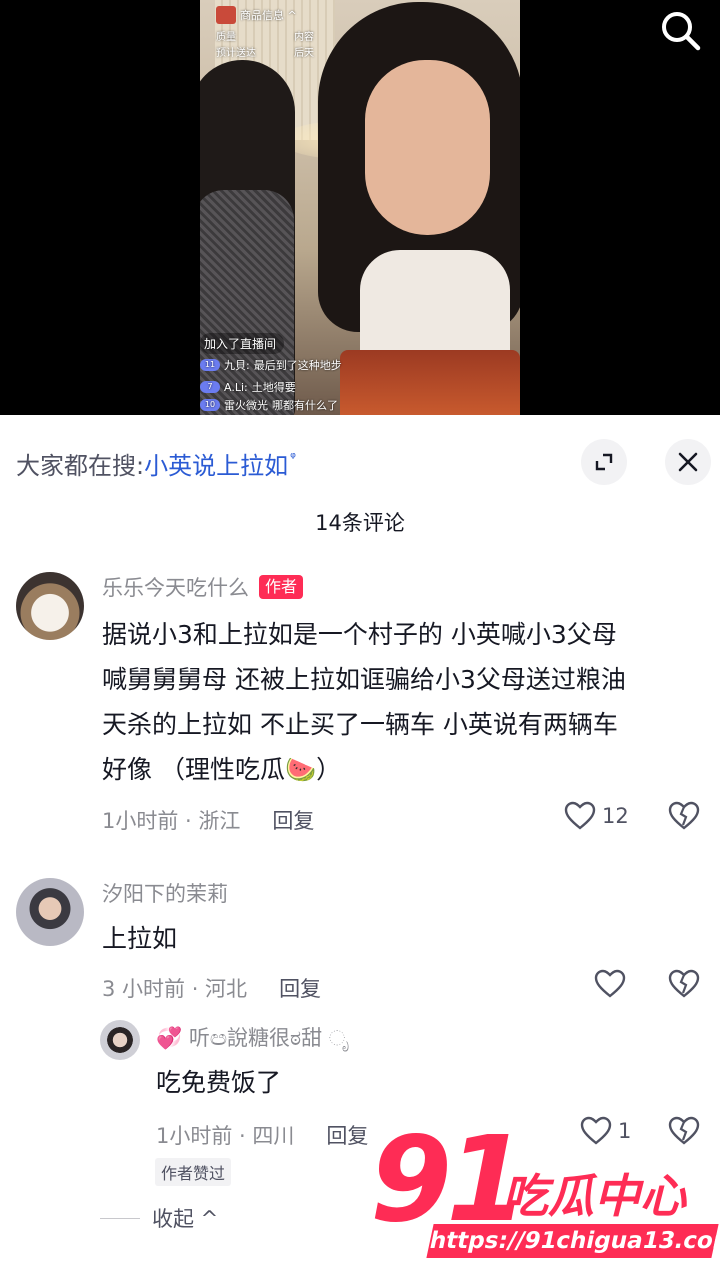 This screenshot has height=1280, width=720. Describe the element at coordinates (350, 365) in the screenshot. I see `live-chat-line: 11 九貝: 最后到了这种地步` at that location.